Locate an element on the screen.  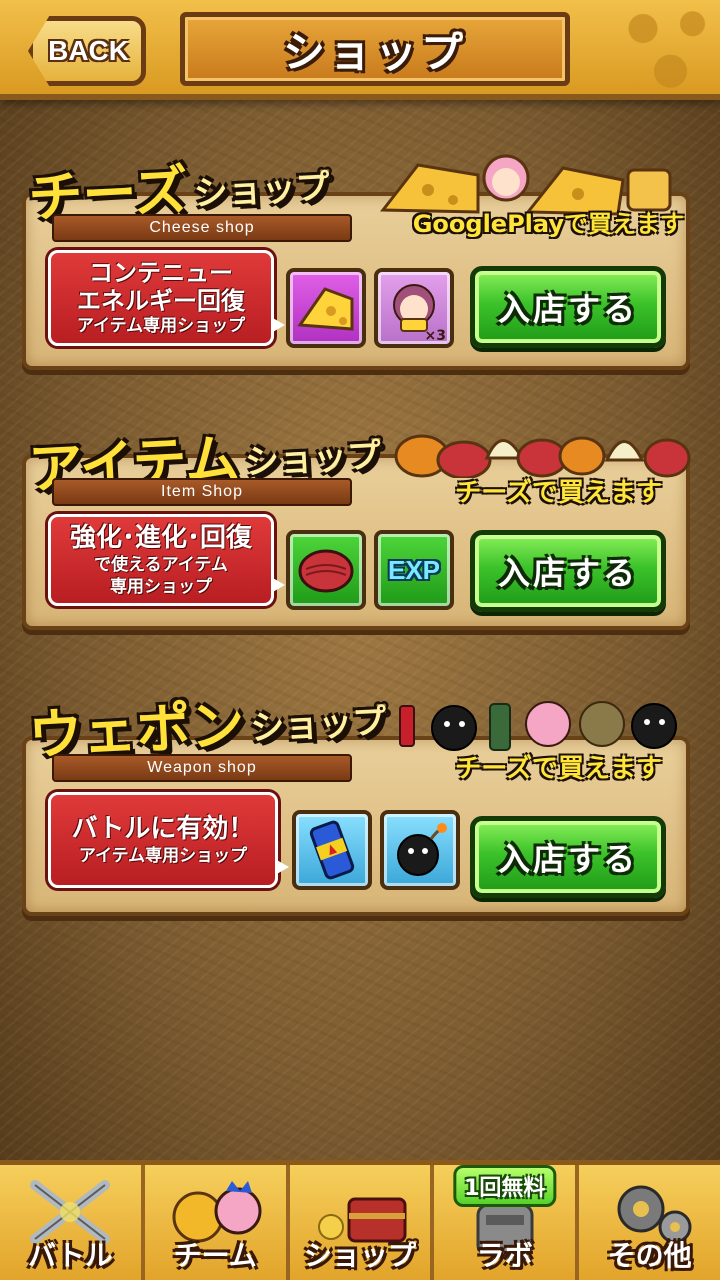
nav-item-team: チーム is located at coordinates (217, 1222).